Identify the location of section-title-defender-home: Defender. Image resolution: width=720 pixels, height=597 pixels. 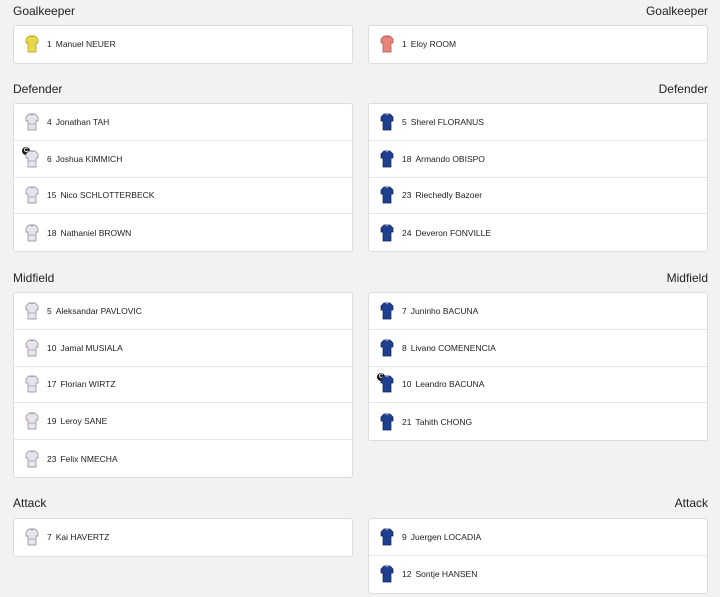
(38, 89).